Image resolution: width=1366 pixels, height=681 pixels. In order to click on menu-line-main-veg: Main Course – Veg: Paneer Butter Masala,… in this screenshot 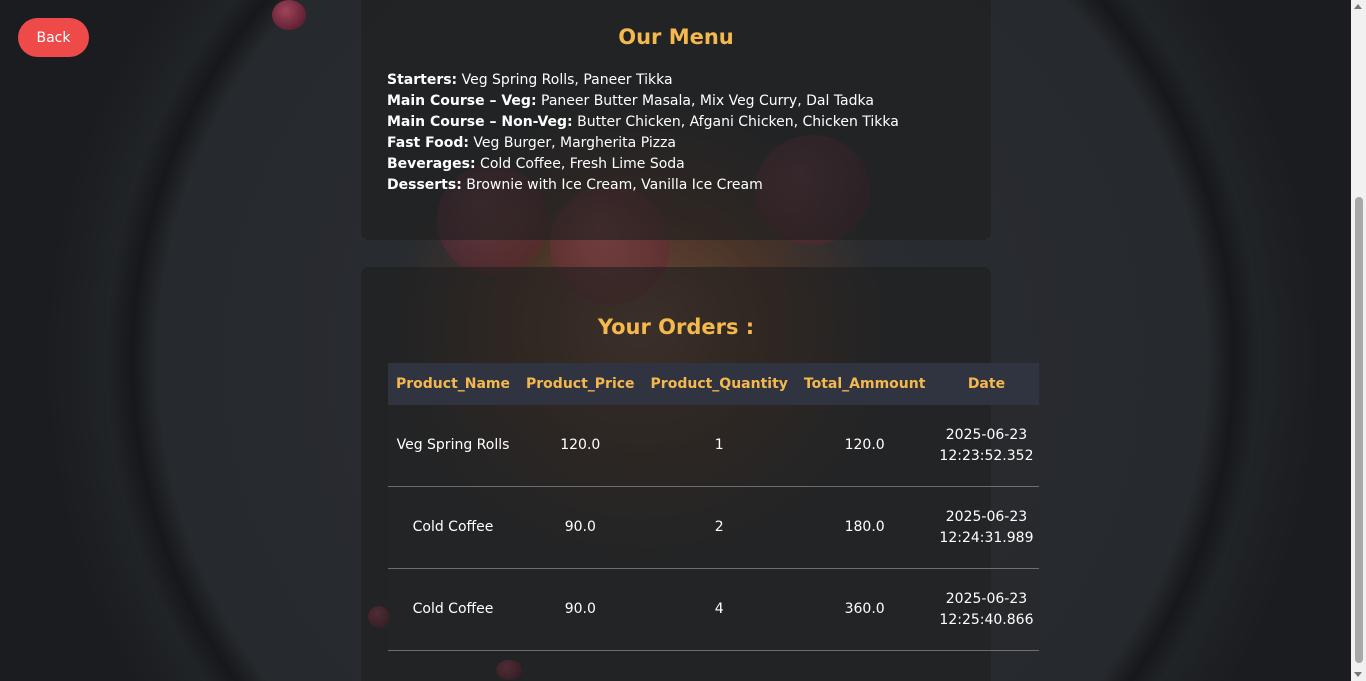, I will do `click(643, 101)`.